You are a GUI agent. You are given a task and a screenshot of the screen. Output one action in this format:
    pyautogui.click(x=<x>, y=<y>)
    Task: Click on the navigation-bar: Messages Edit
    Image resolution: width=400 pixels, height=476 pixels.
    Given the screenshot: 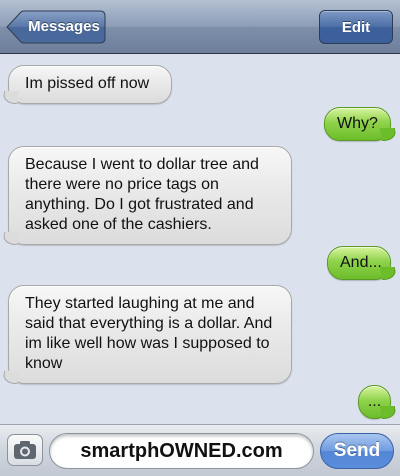 What is the action you would take?
    pyautogui.click(x=200, y=27)
    